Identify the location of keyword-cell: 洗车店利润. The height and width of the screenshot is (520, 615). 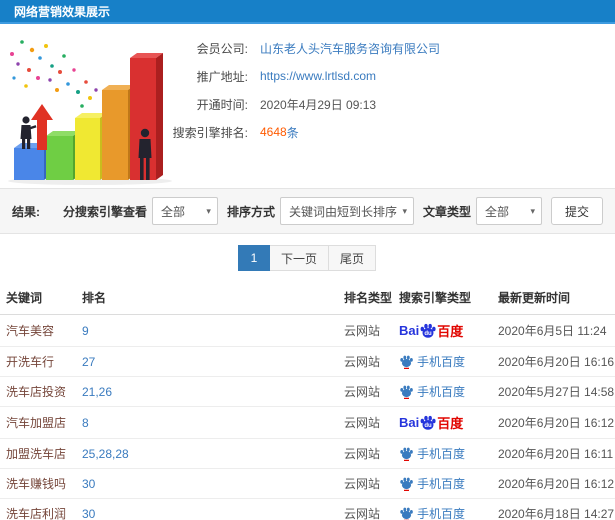
(41, 509).